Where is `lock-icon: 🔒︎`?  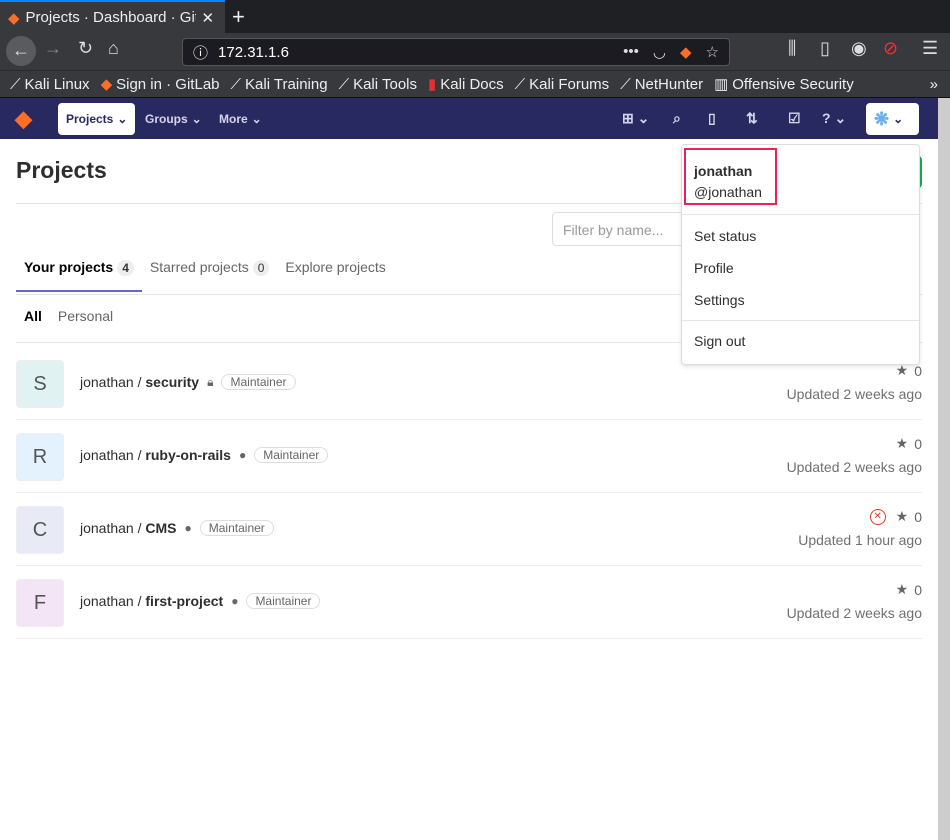 lock-icon: 🔒︎ is located at coordinates (210, 381).